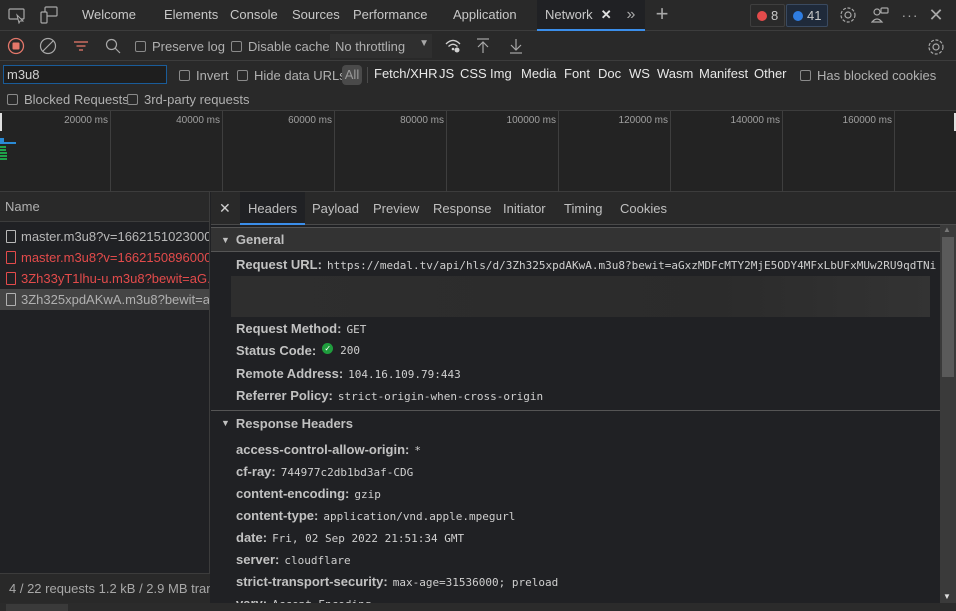 The width and height of the screenshot is (956, 611). Describe the element at coordinates (396, 208) in the screenshot. I see `tab-preview: Preview` at that location.